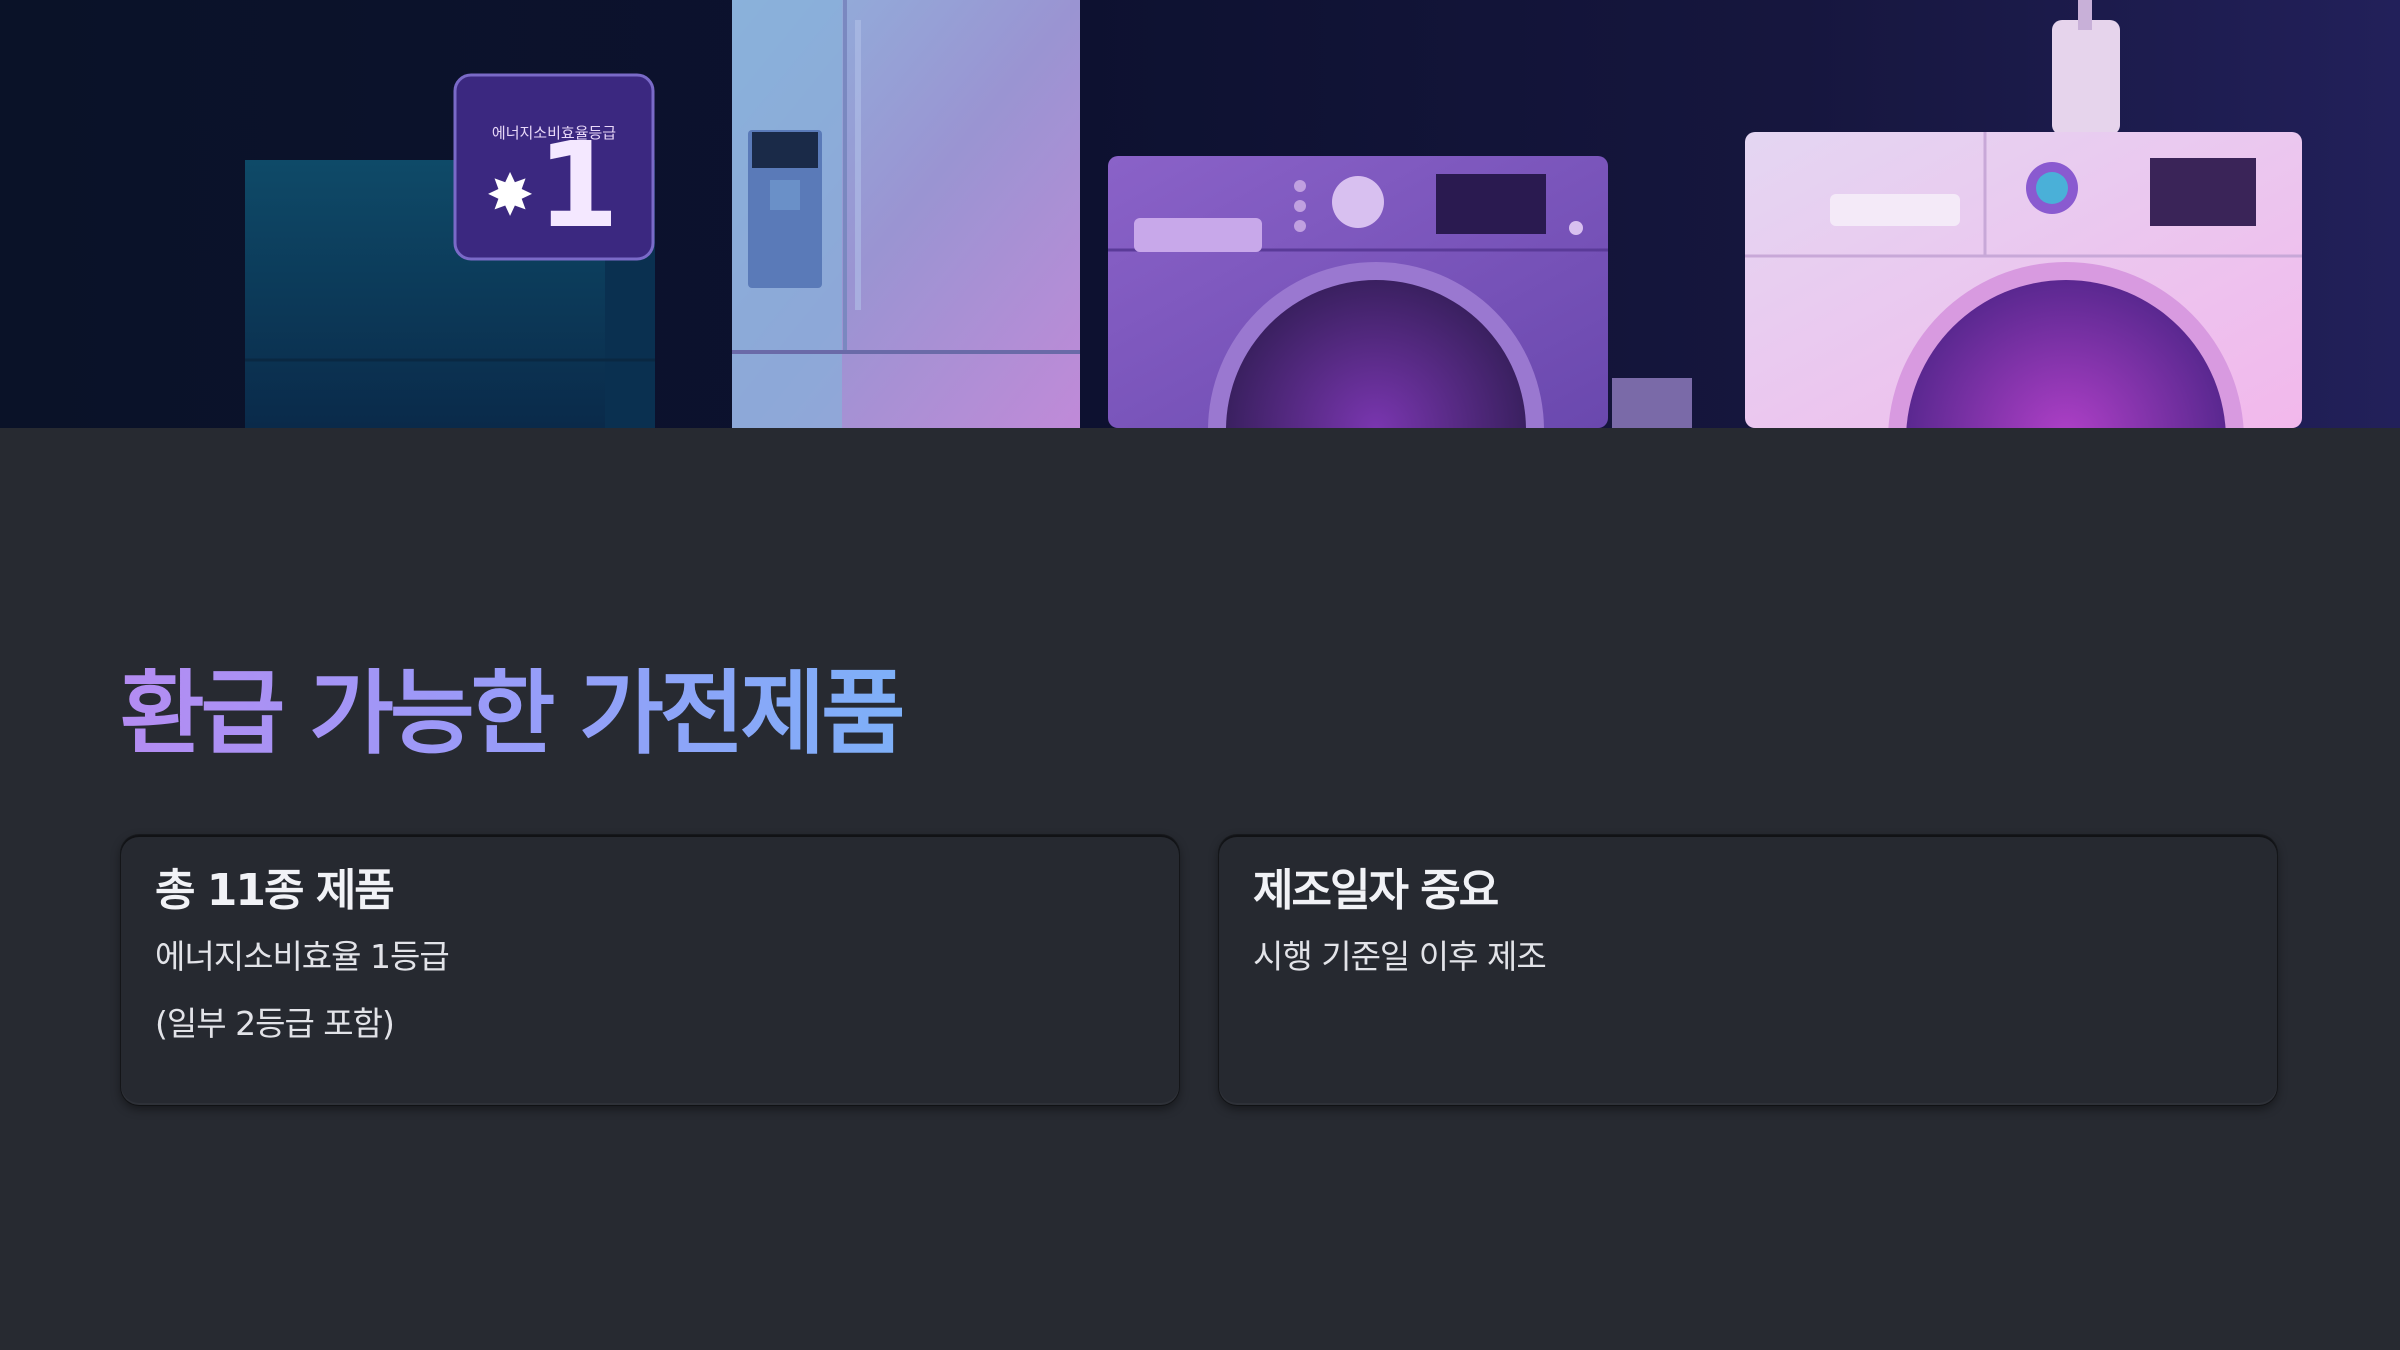 Image resolution: width=2400 pixels, height=1350 pixels. What do you see at coordinates (1748, 970) in the screenshot?
I see `info-card-manufacture-date: 제조일자 중요 시행 기준일 이후 제조` at bounding box center [1748, 970].